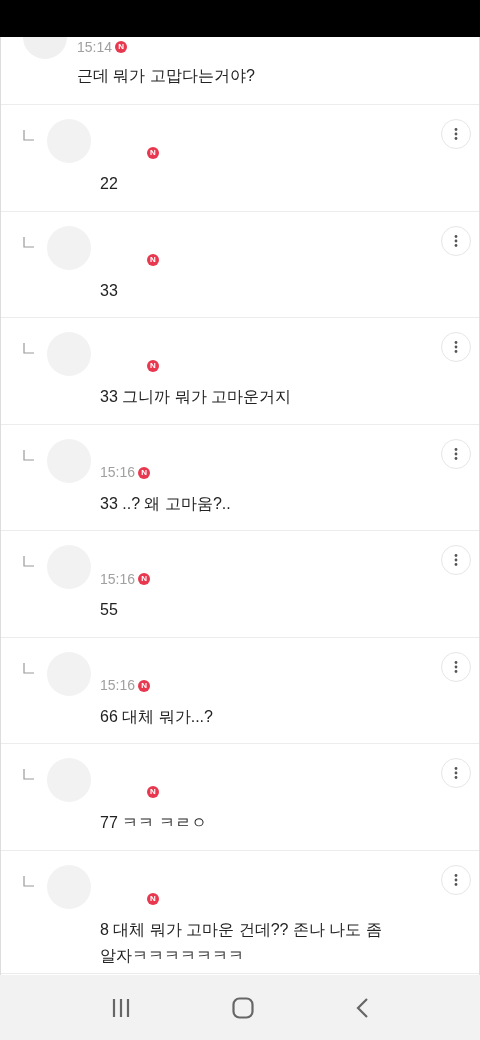 The width and height of the screenshot is (480, 1040). I want to click on comment-text: 33 ..? 왜 고마움?.., so click(166, 503).